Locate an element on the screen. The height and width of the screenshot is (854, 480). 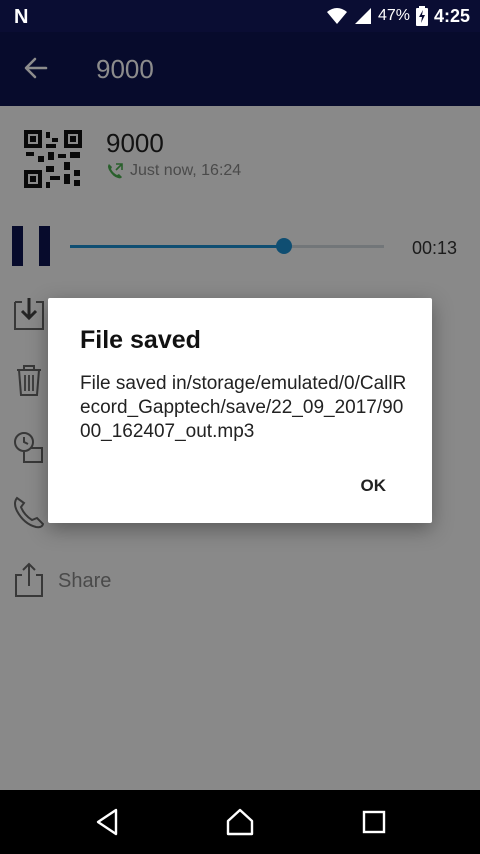
ok-button: OK is located at coordinates (374, 486).